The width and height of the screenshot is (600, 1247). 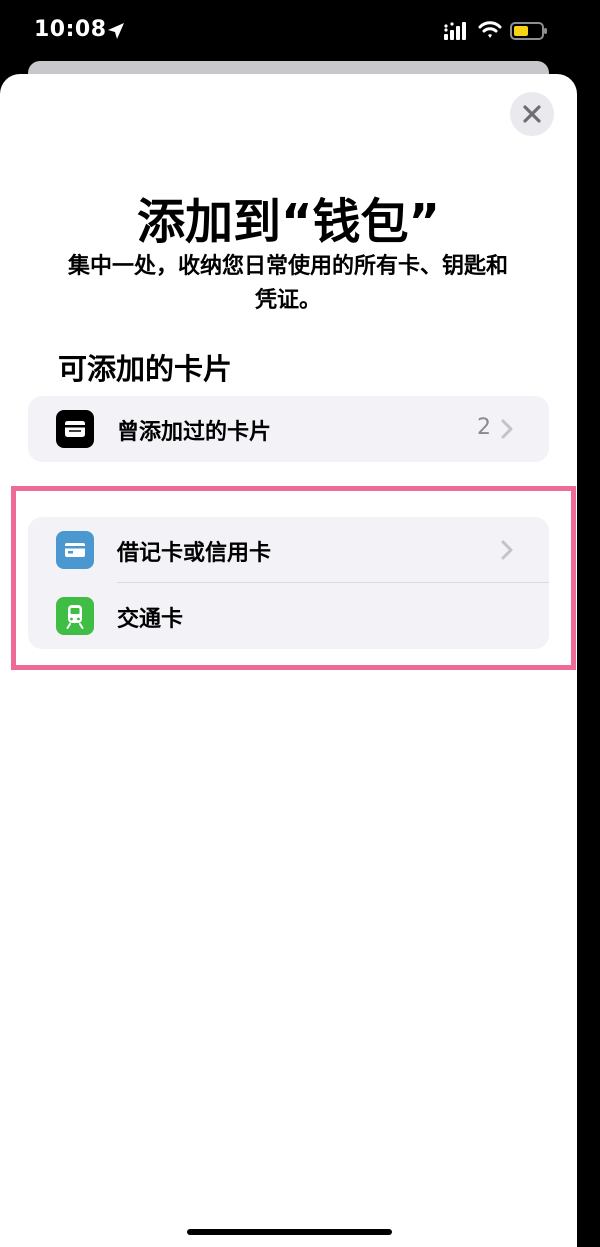 What do you see at coordinates (293, 578) in the screenshot?
I see `highlight-box` at bounding box center [293, 578].